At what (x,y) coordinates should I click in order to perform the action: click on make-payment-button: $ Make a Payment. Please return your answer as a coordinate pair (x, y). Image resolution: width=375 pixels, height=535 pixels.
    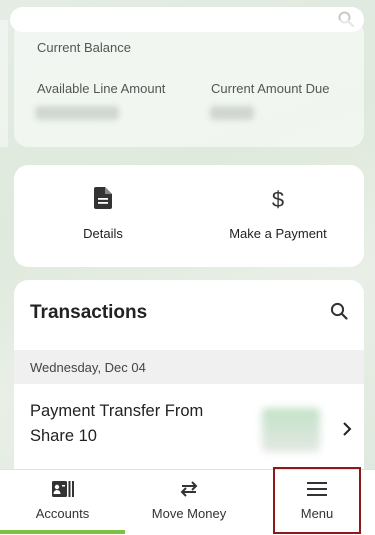
    Looking at the image, I should click on (278, 216).